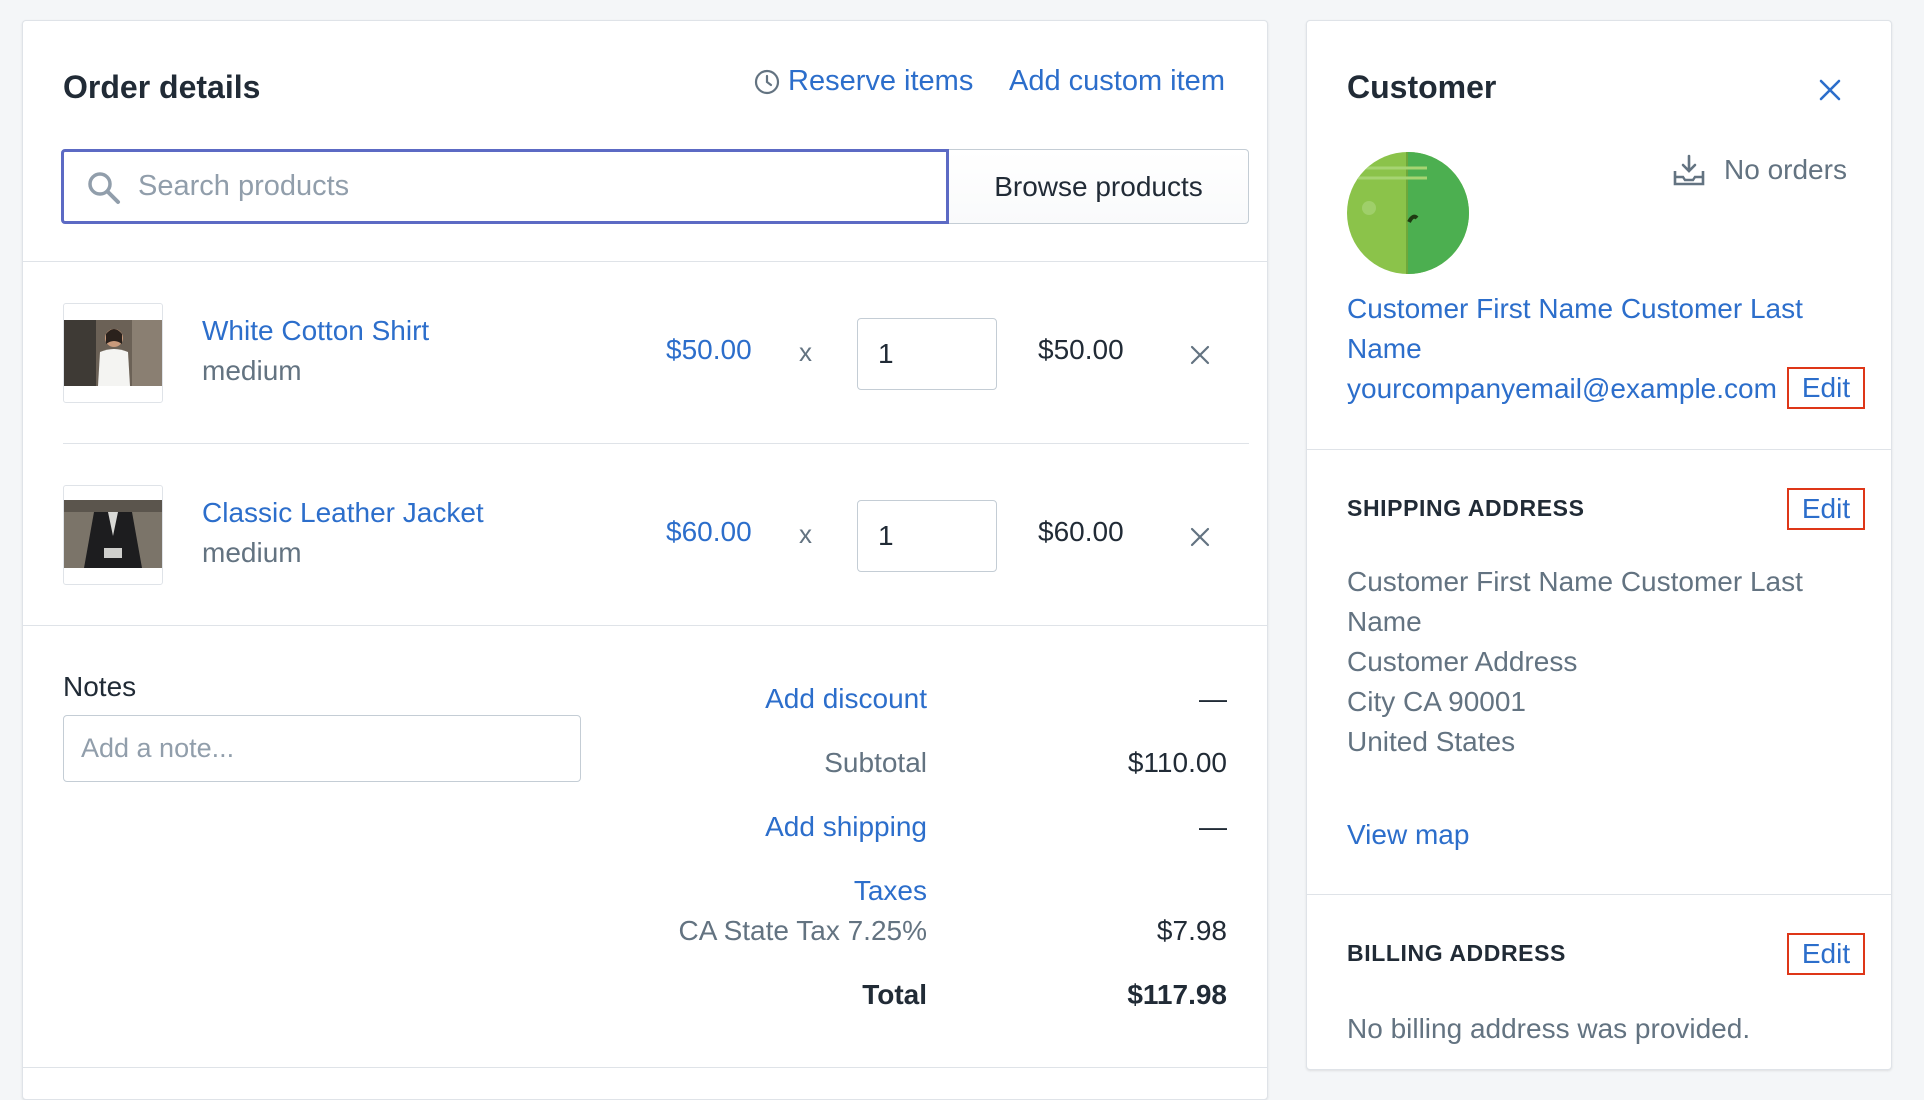 This screenshot has width=1924, height=1100. What do you see at coordinates (875, 762) in the screenshot?
I see `subtotal-label: Subtotal` at bounding box center [875, 762].